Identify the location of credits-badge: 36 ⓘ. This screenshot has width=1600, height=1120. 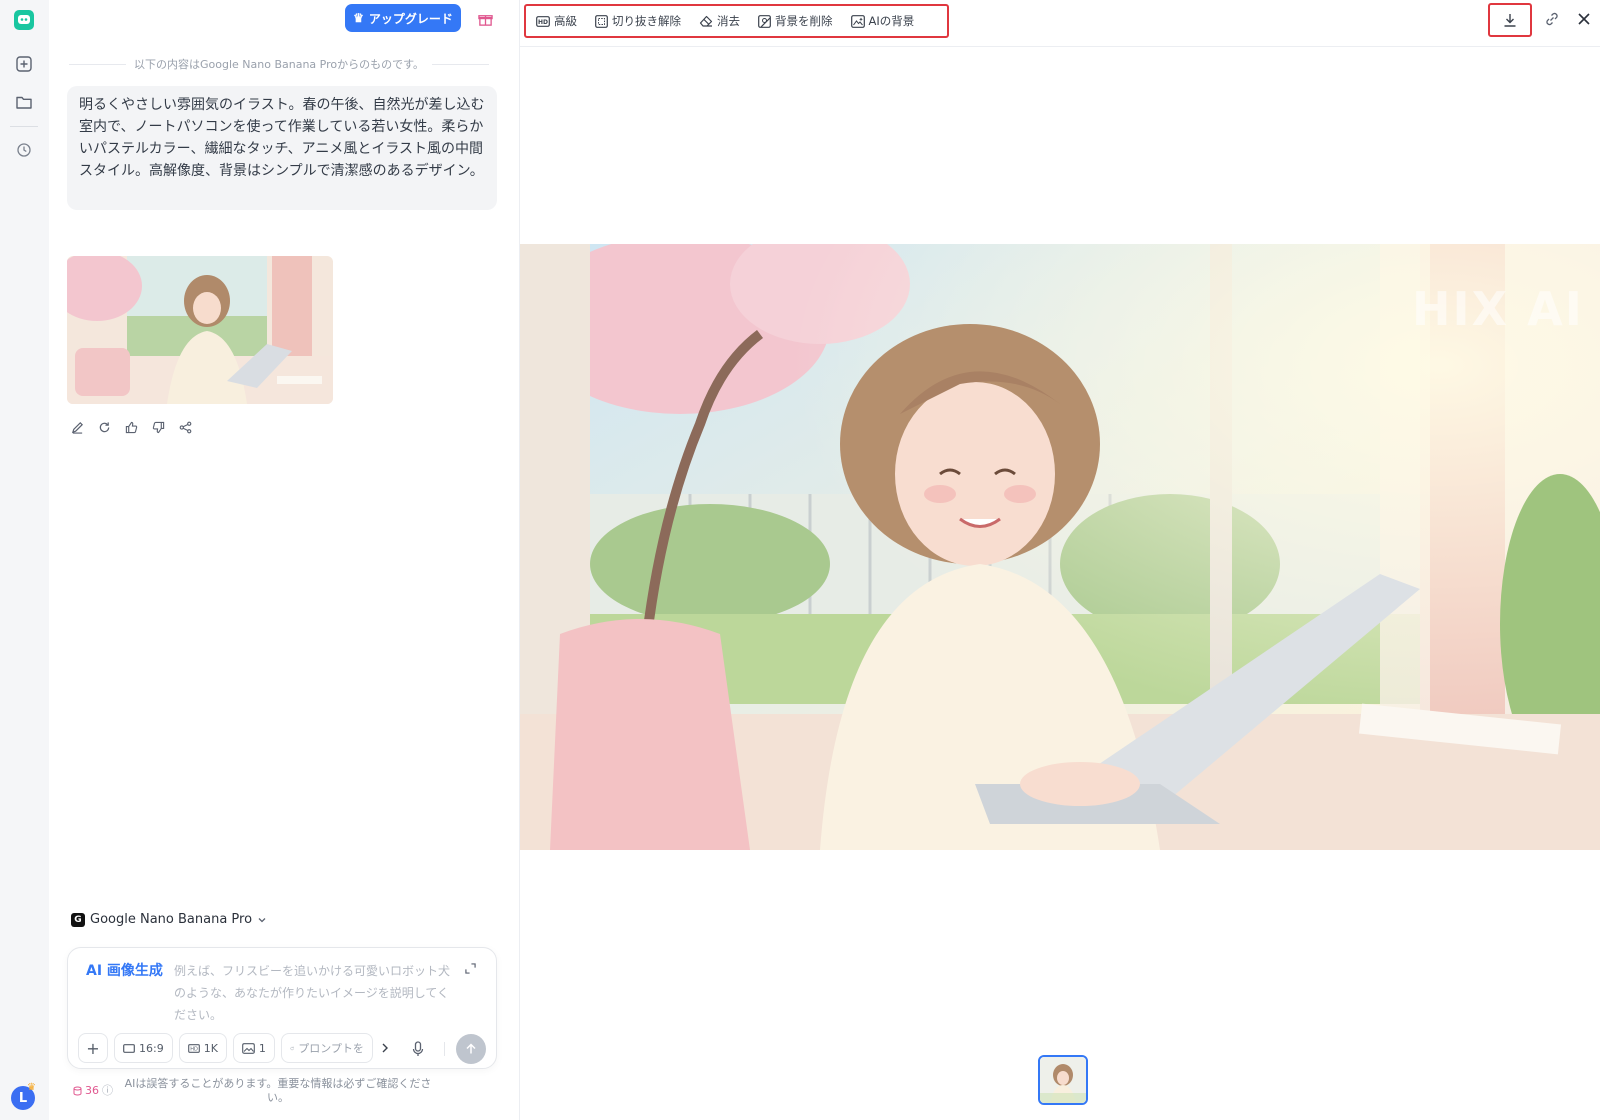
(93, 1091).